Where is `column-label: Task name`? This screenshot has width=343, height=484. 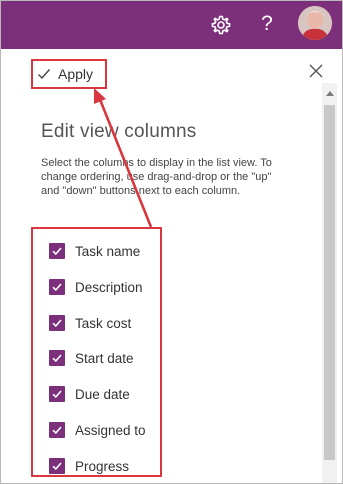 column-label: Task name is located at coordinates (108, 251).